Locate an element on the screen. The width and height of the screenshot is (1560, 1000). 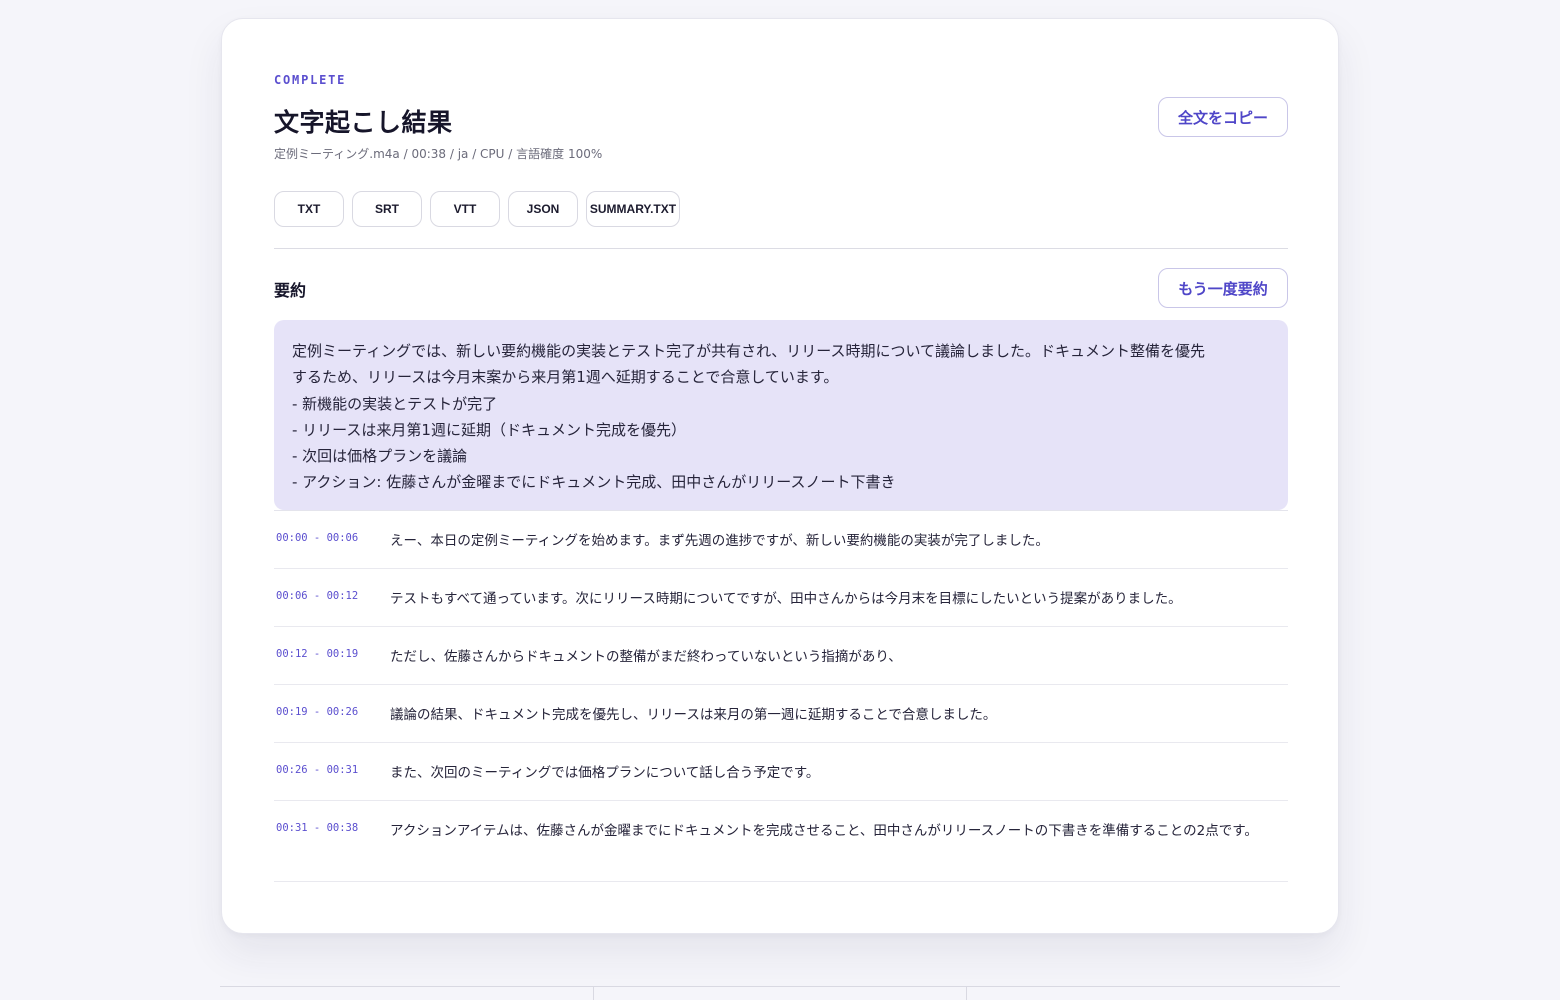
segment-time: 00:31 - 00:38 is located at coordinates (317, 828).